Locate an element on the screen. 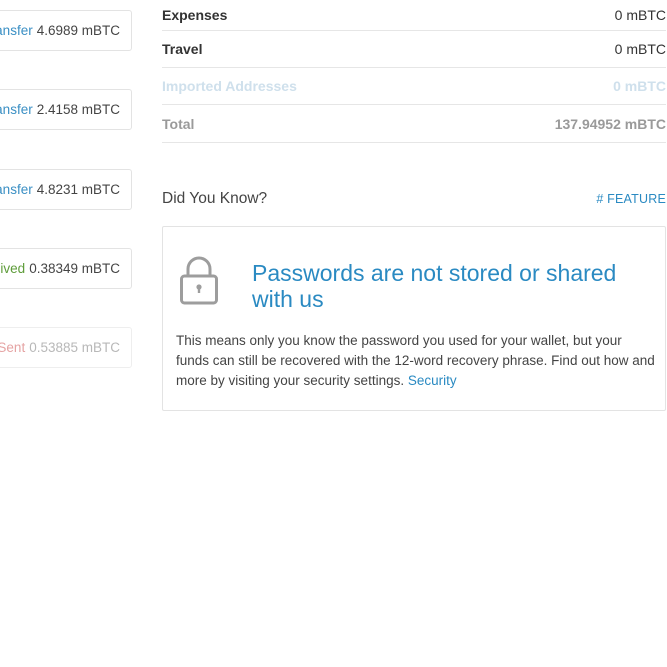  feature-tag: # FEATURE is located at coordinates (631, 199).